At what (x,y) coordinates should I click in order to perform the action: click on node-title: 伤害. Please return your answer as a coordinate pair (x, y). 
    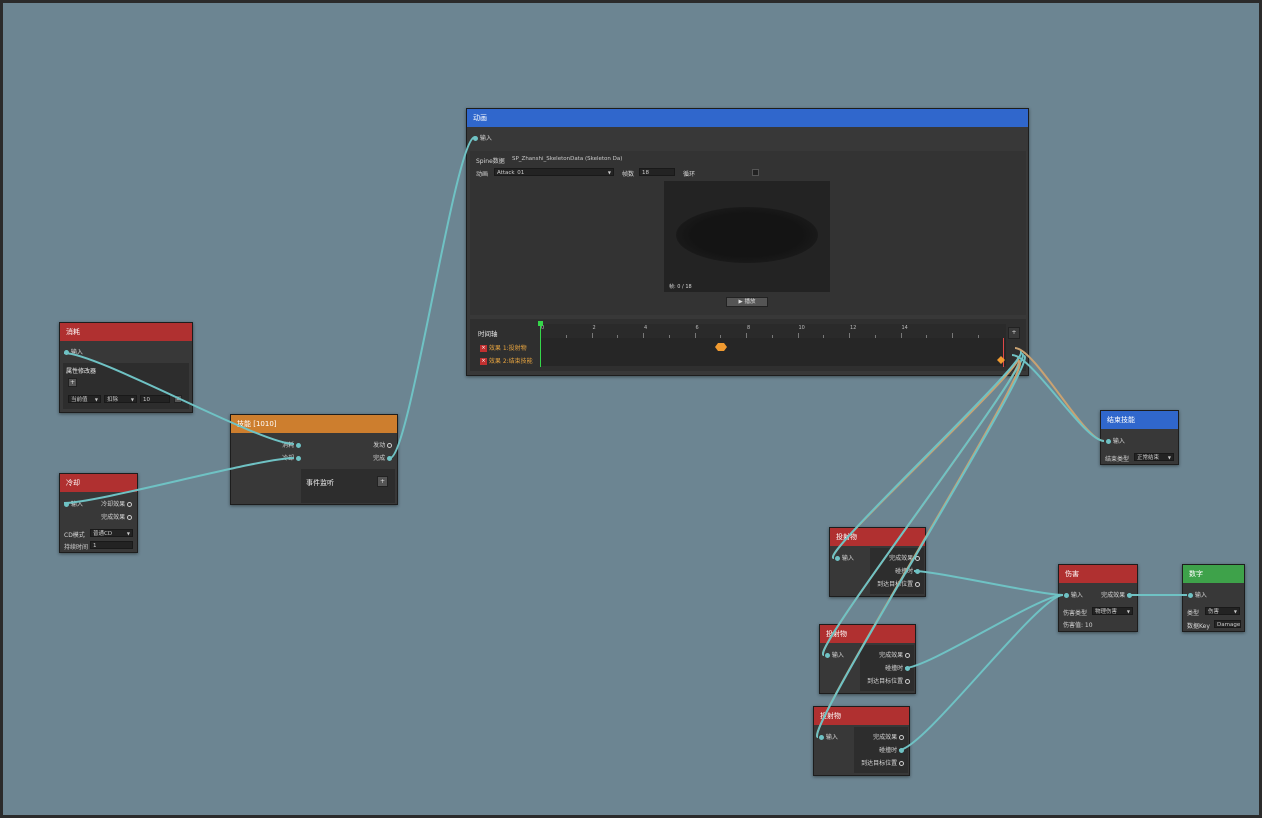
    Looking at the image, I should click on (1098, 574).